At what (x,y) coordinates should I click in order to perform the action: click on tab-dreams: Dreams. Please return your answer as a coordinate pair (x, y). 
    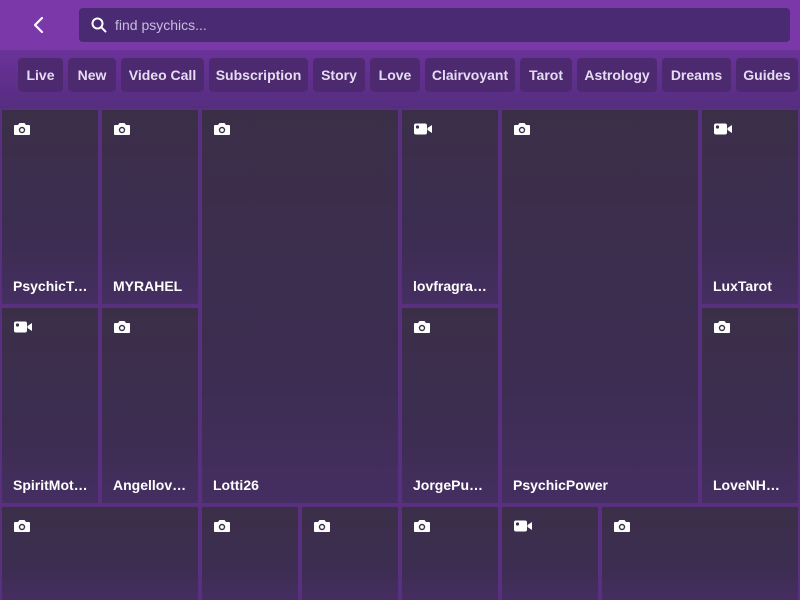
    Looking at the image, I should click on (696, 75).